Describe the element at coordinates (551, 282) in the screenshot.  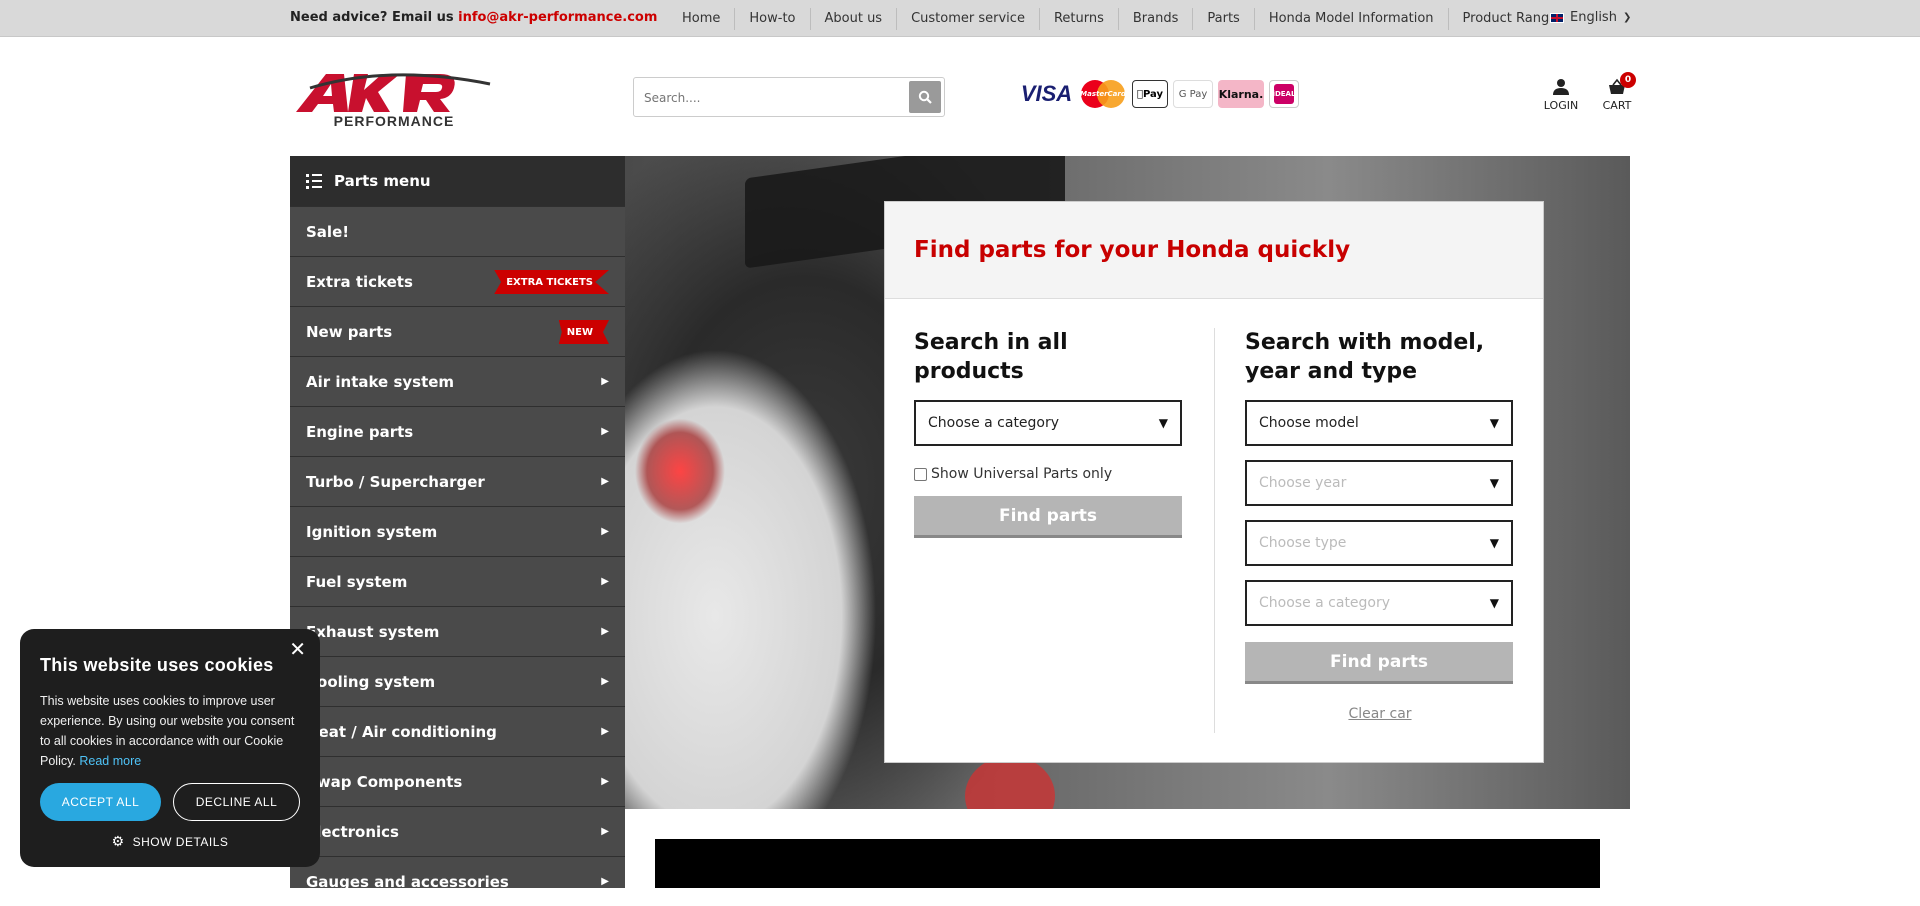
I see `extra-tickets-ribbon: EXTRA TICKETS` at that location.